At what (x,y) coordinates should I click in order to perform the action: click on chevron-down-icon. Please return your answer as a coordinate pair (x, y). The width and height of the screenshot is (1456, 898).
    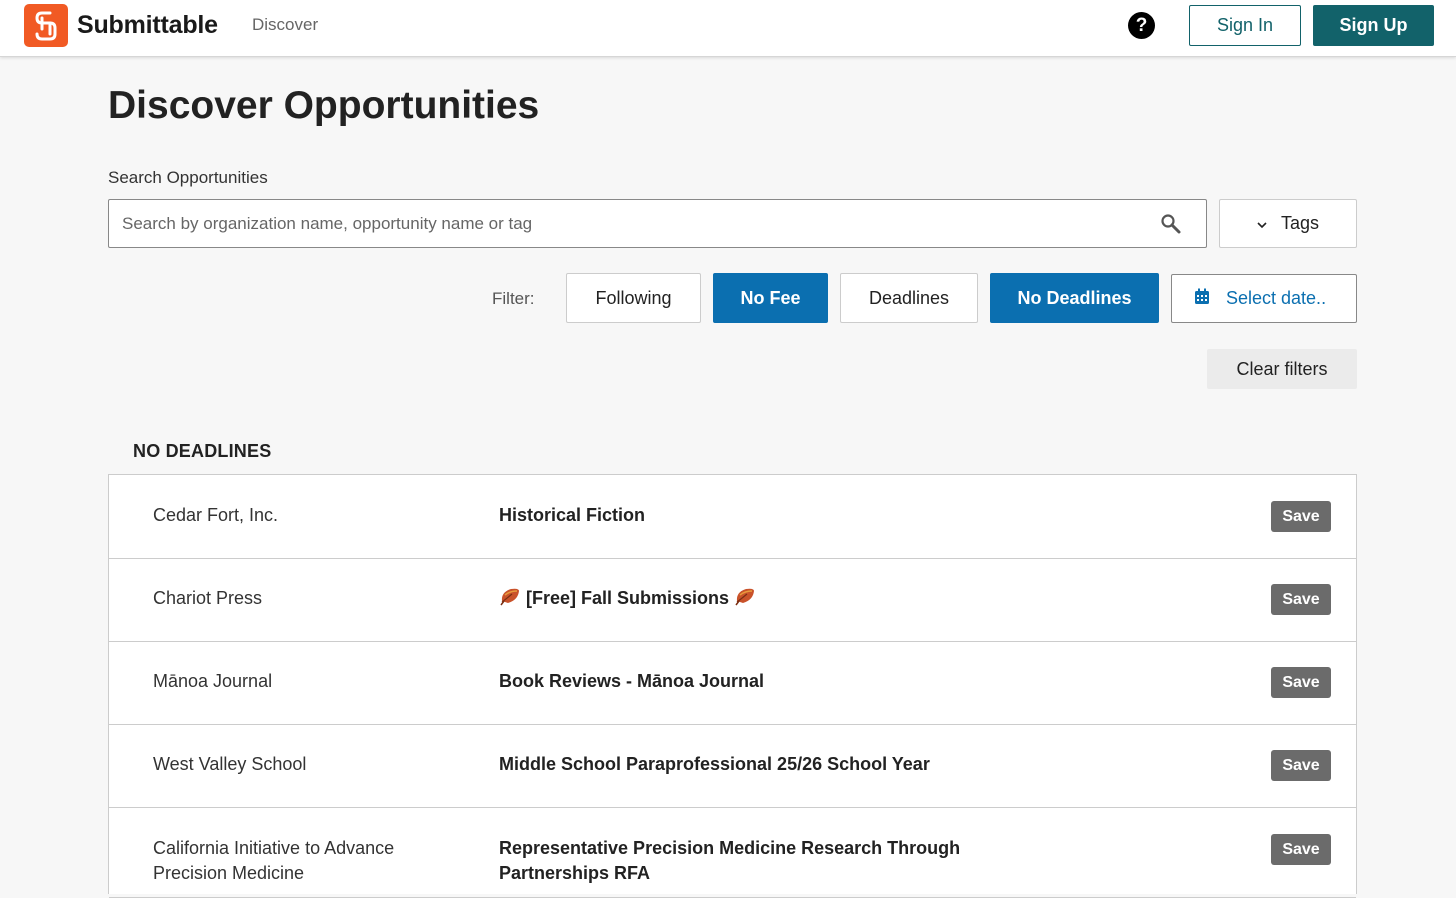
    Looking at the image, I should click on (1262, 223).